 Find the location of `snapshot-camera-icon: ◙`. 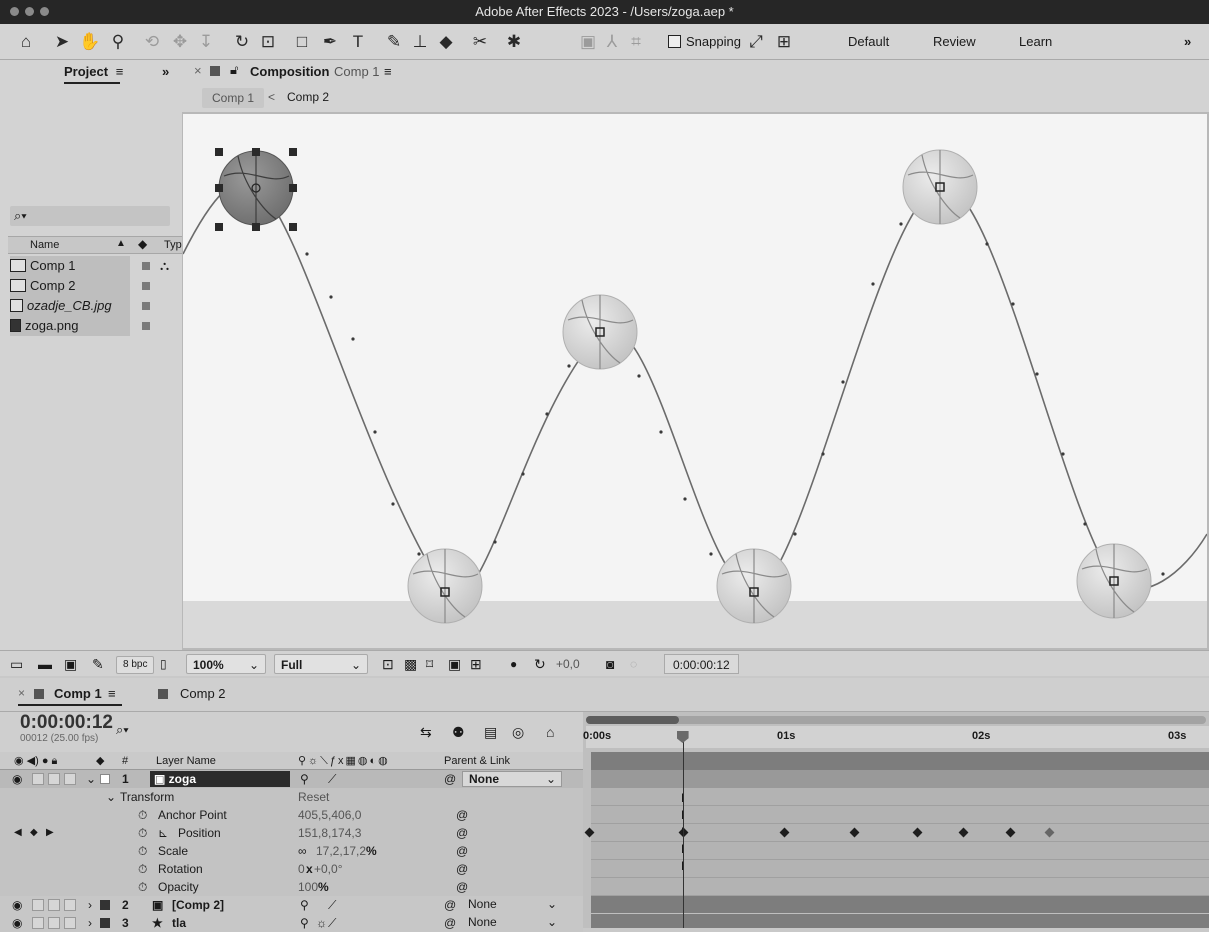

snapshot-camera-icon: ◙ is located at coordinates (610, 664).